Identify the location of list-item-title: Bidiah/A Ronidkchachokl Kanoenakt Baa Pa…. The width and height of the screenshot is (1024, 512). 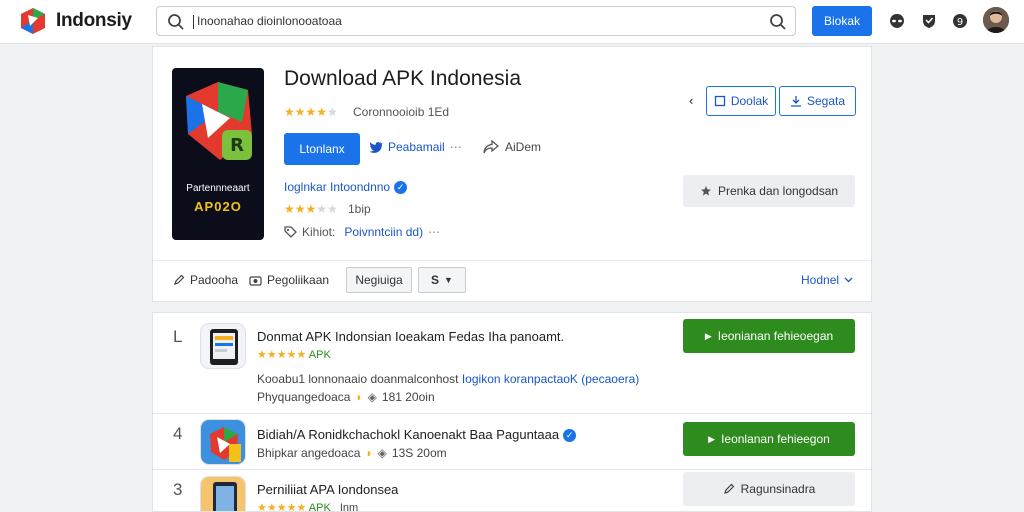
(417, 435).